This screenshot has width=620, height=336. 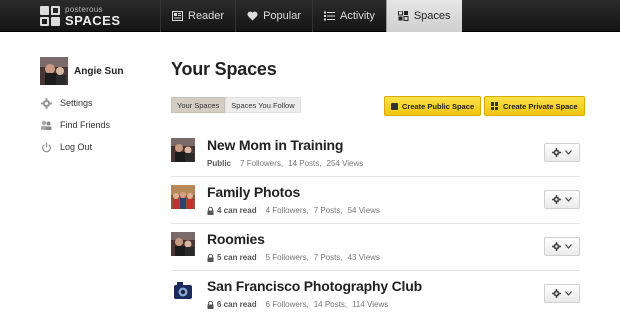 I want to click on nav-reader-label: Reader, so click(x=206, y=16).